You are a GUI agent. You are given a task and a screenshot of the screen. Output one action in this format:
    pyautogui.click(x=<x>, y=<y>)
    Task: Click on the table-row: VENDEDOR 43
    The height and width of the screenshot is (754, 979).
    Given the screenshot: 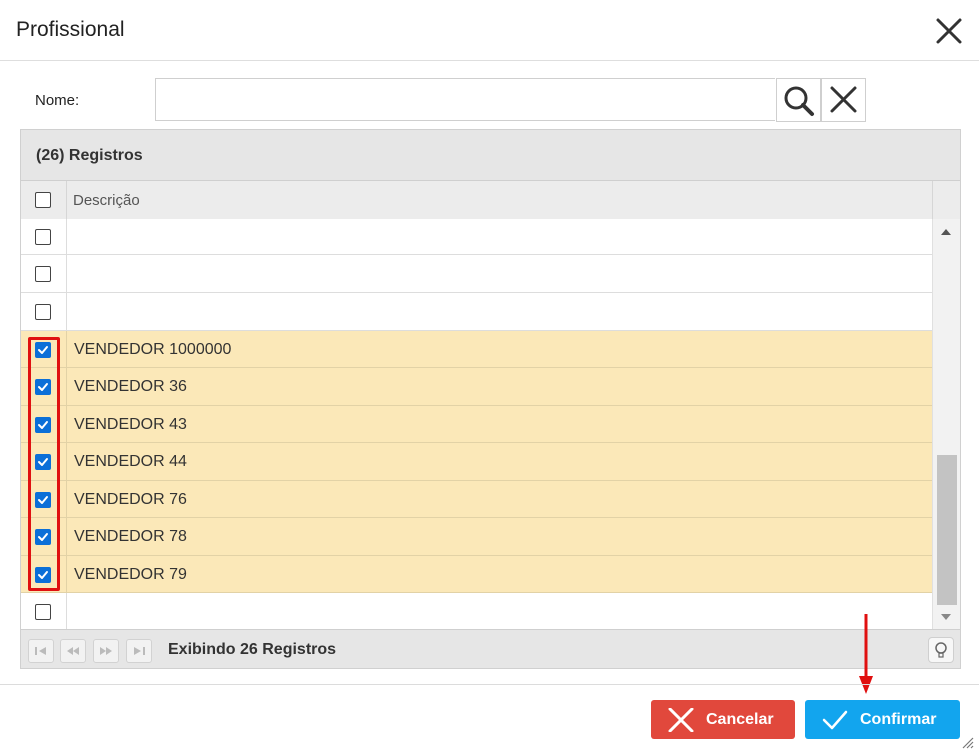 What is the action you would take?
    pyautogui.click(x=477, y=424)
    